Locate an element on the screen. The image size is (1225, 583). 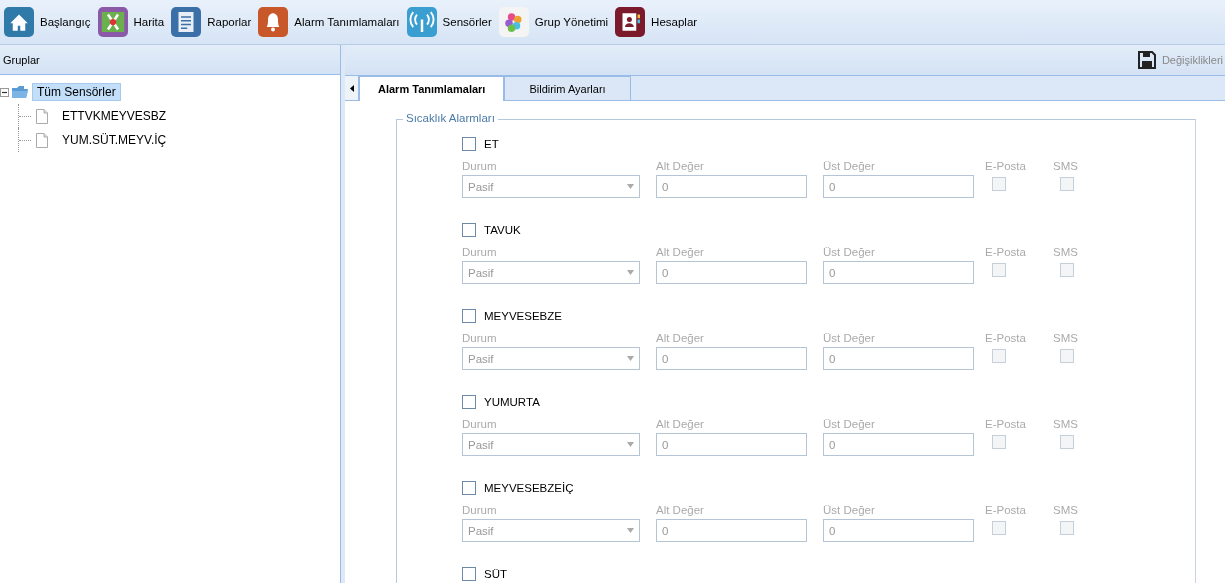
bell-icon is located at coordinates (273, 22).